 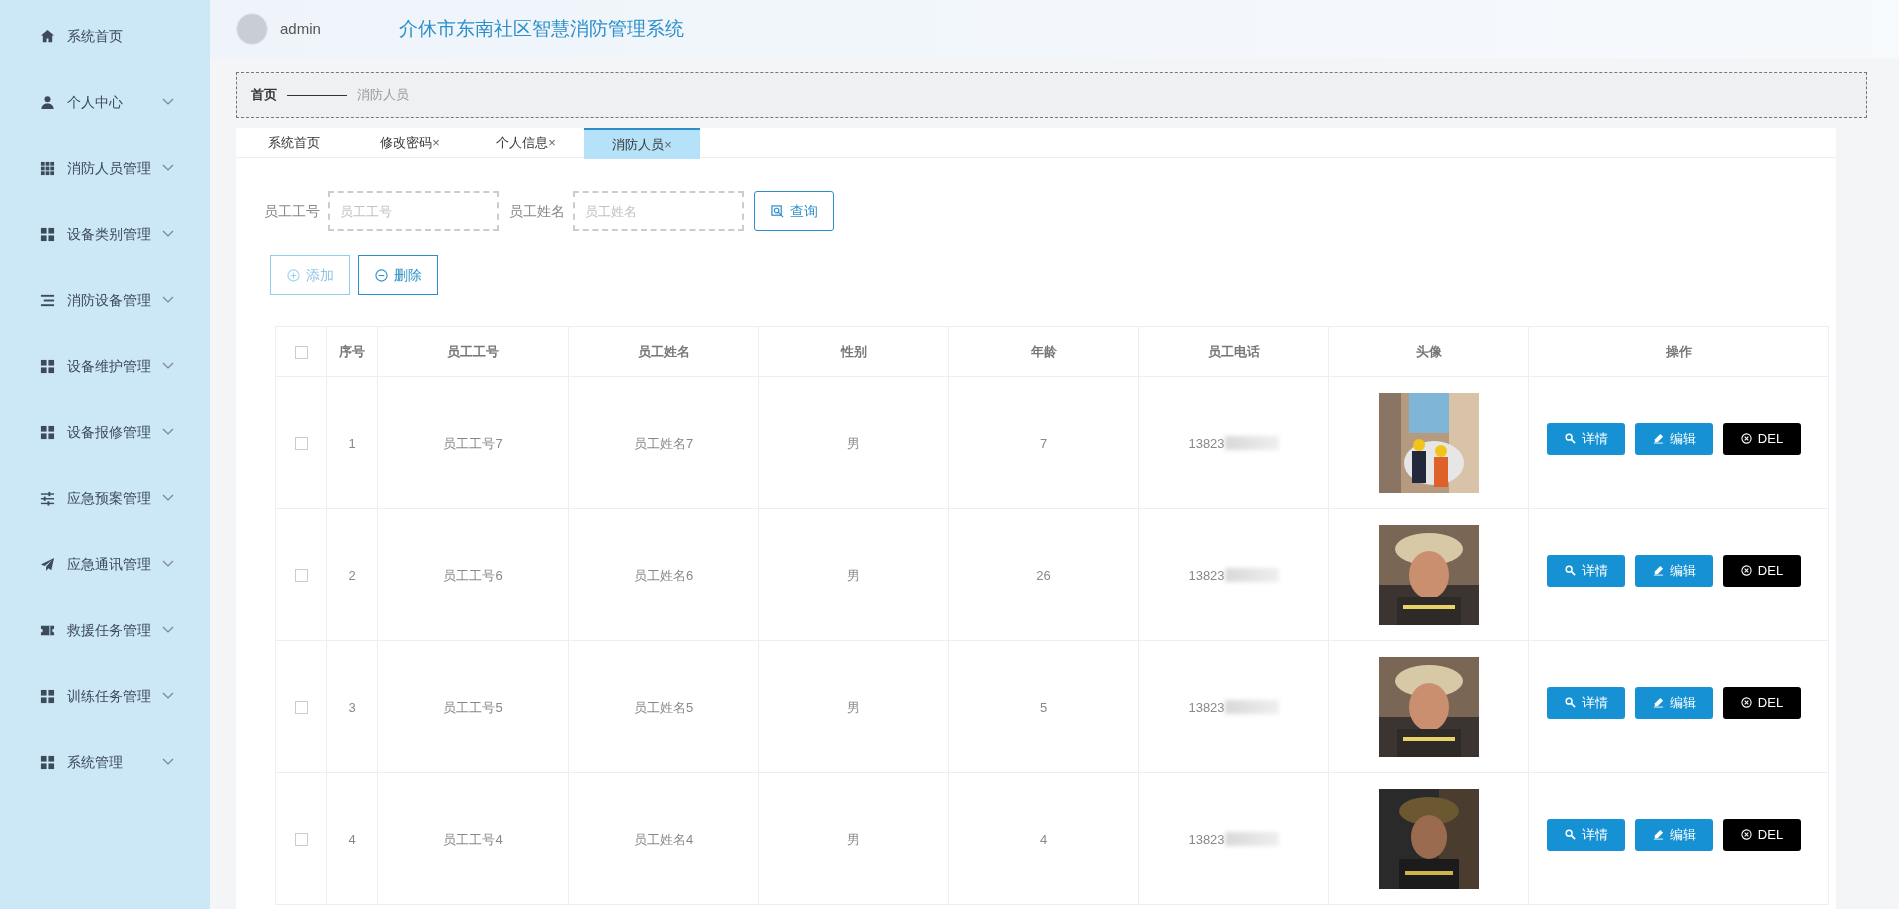 I want to click on table-cell: 3, so click(x=352, y=707).